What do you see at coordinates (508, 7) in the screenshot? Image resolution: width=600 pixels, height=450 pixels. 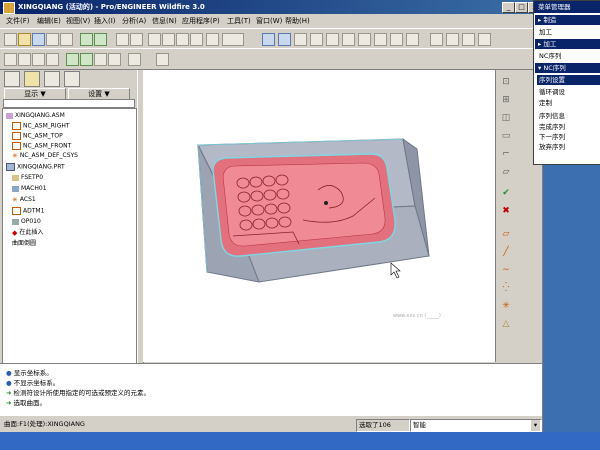 I see `minimize-button: _` at bounding box center [508, 7].